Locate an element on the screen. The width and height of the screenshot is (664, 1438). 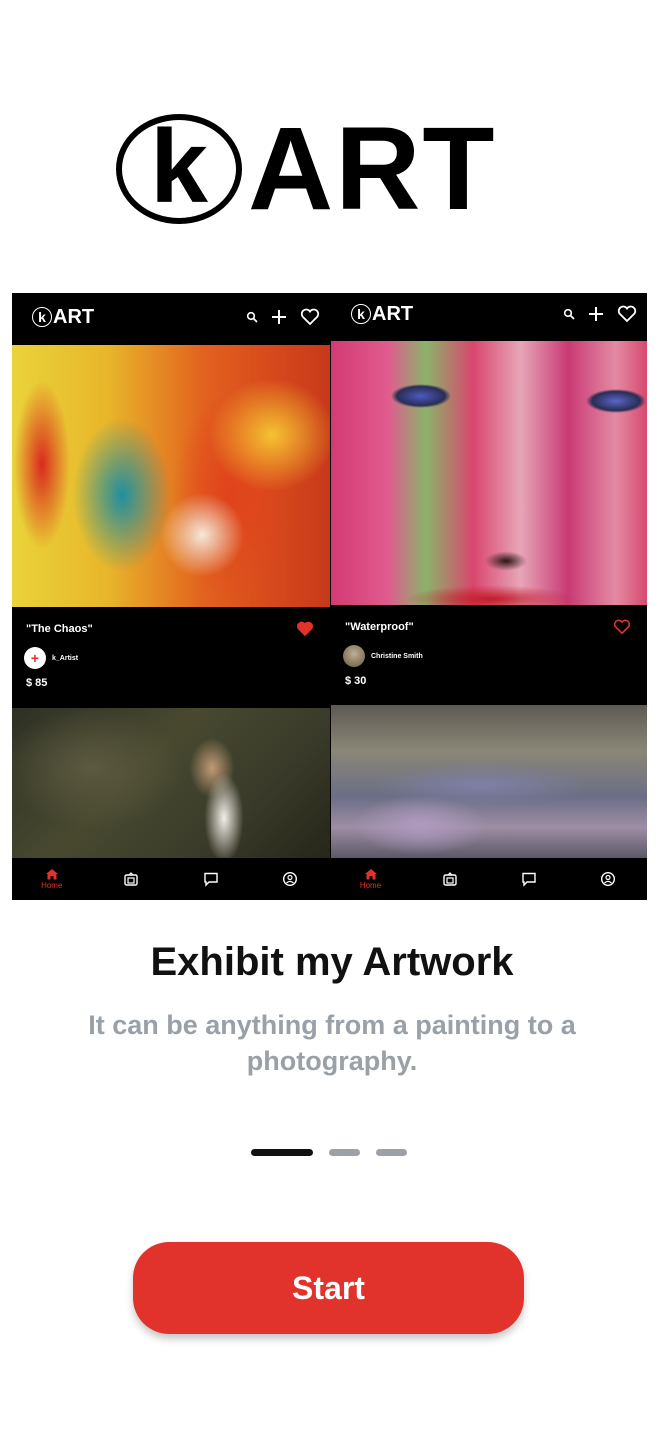
artist-name: k_Artist is located at coordinates (65, 658).